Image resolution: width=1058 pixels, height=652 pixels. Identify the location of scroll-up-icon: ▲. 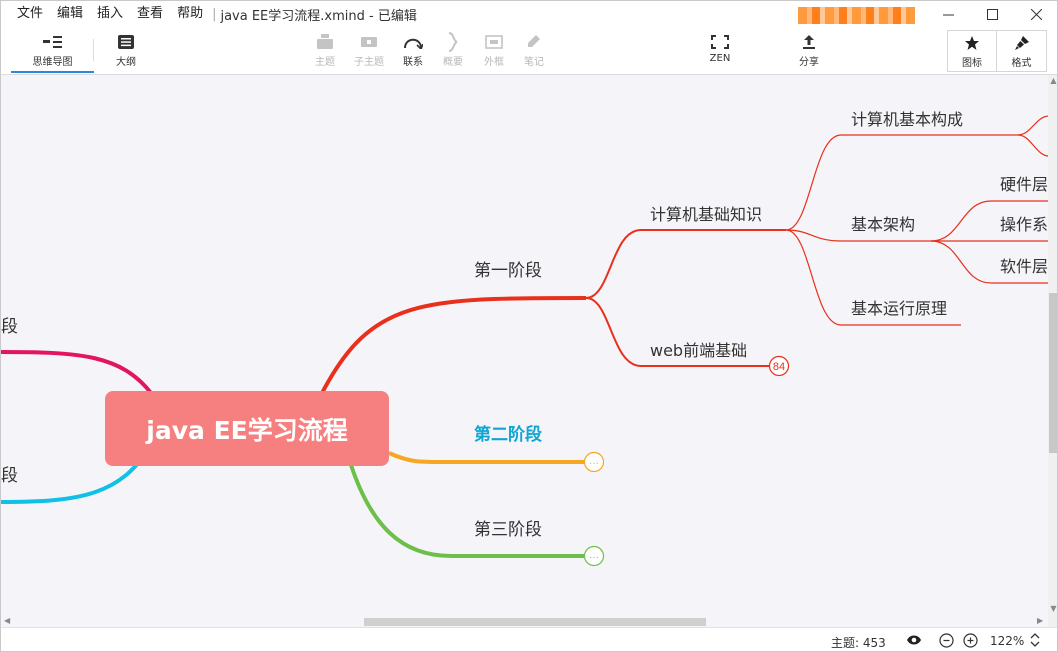
(1052, 81).